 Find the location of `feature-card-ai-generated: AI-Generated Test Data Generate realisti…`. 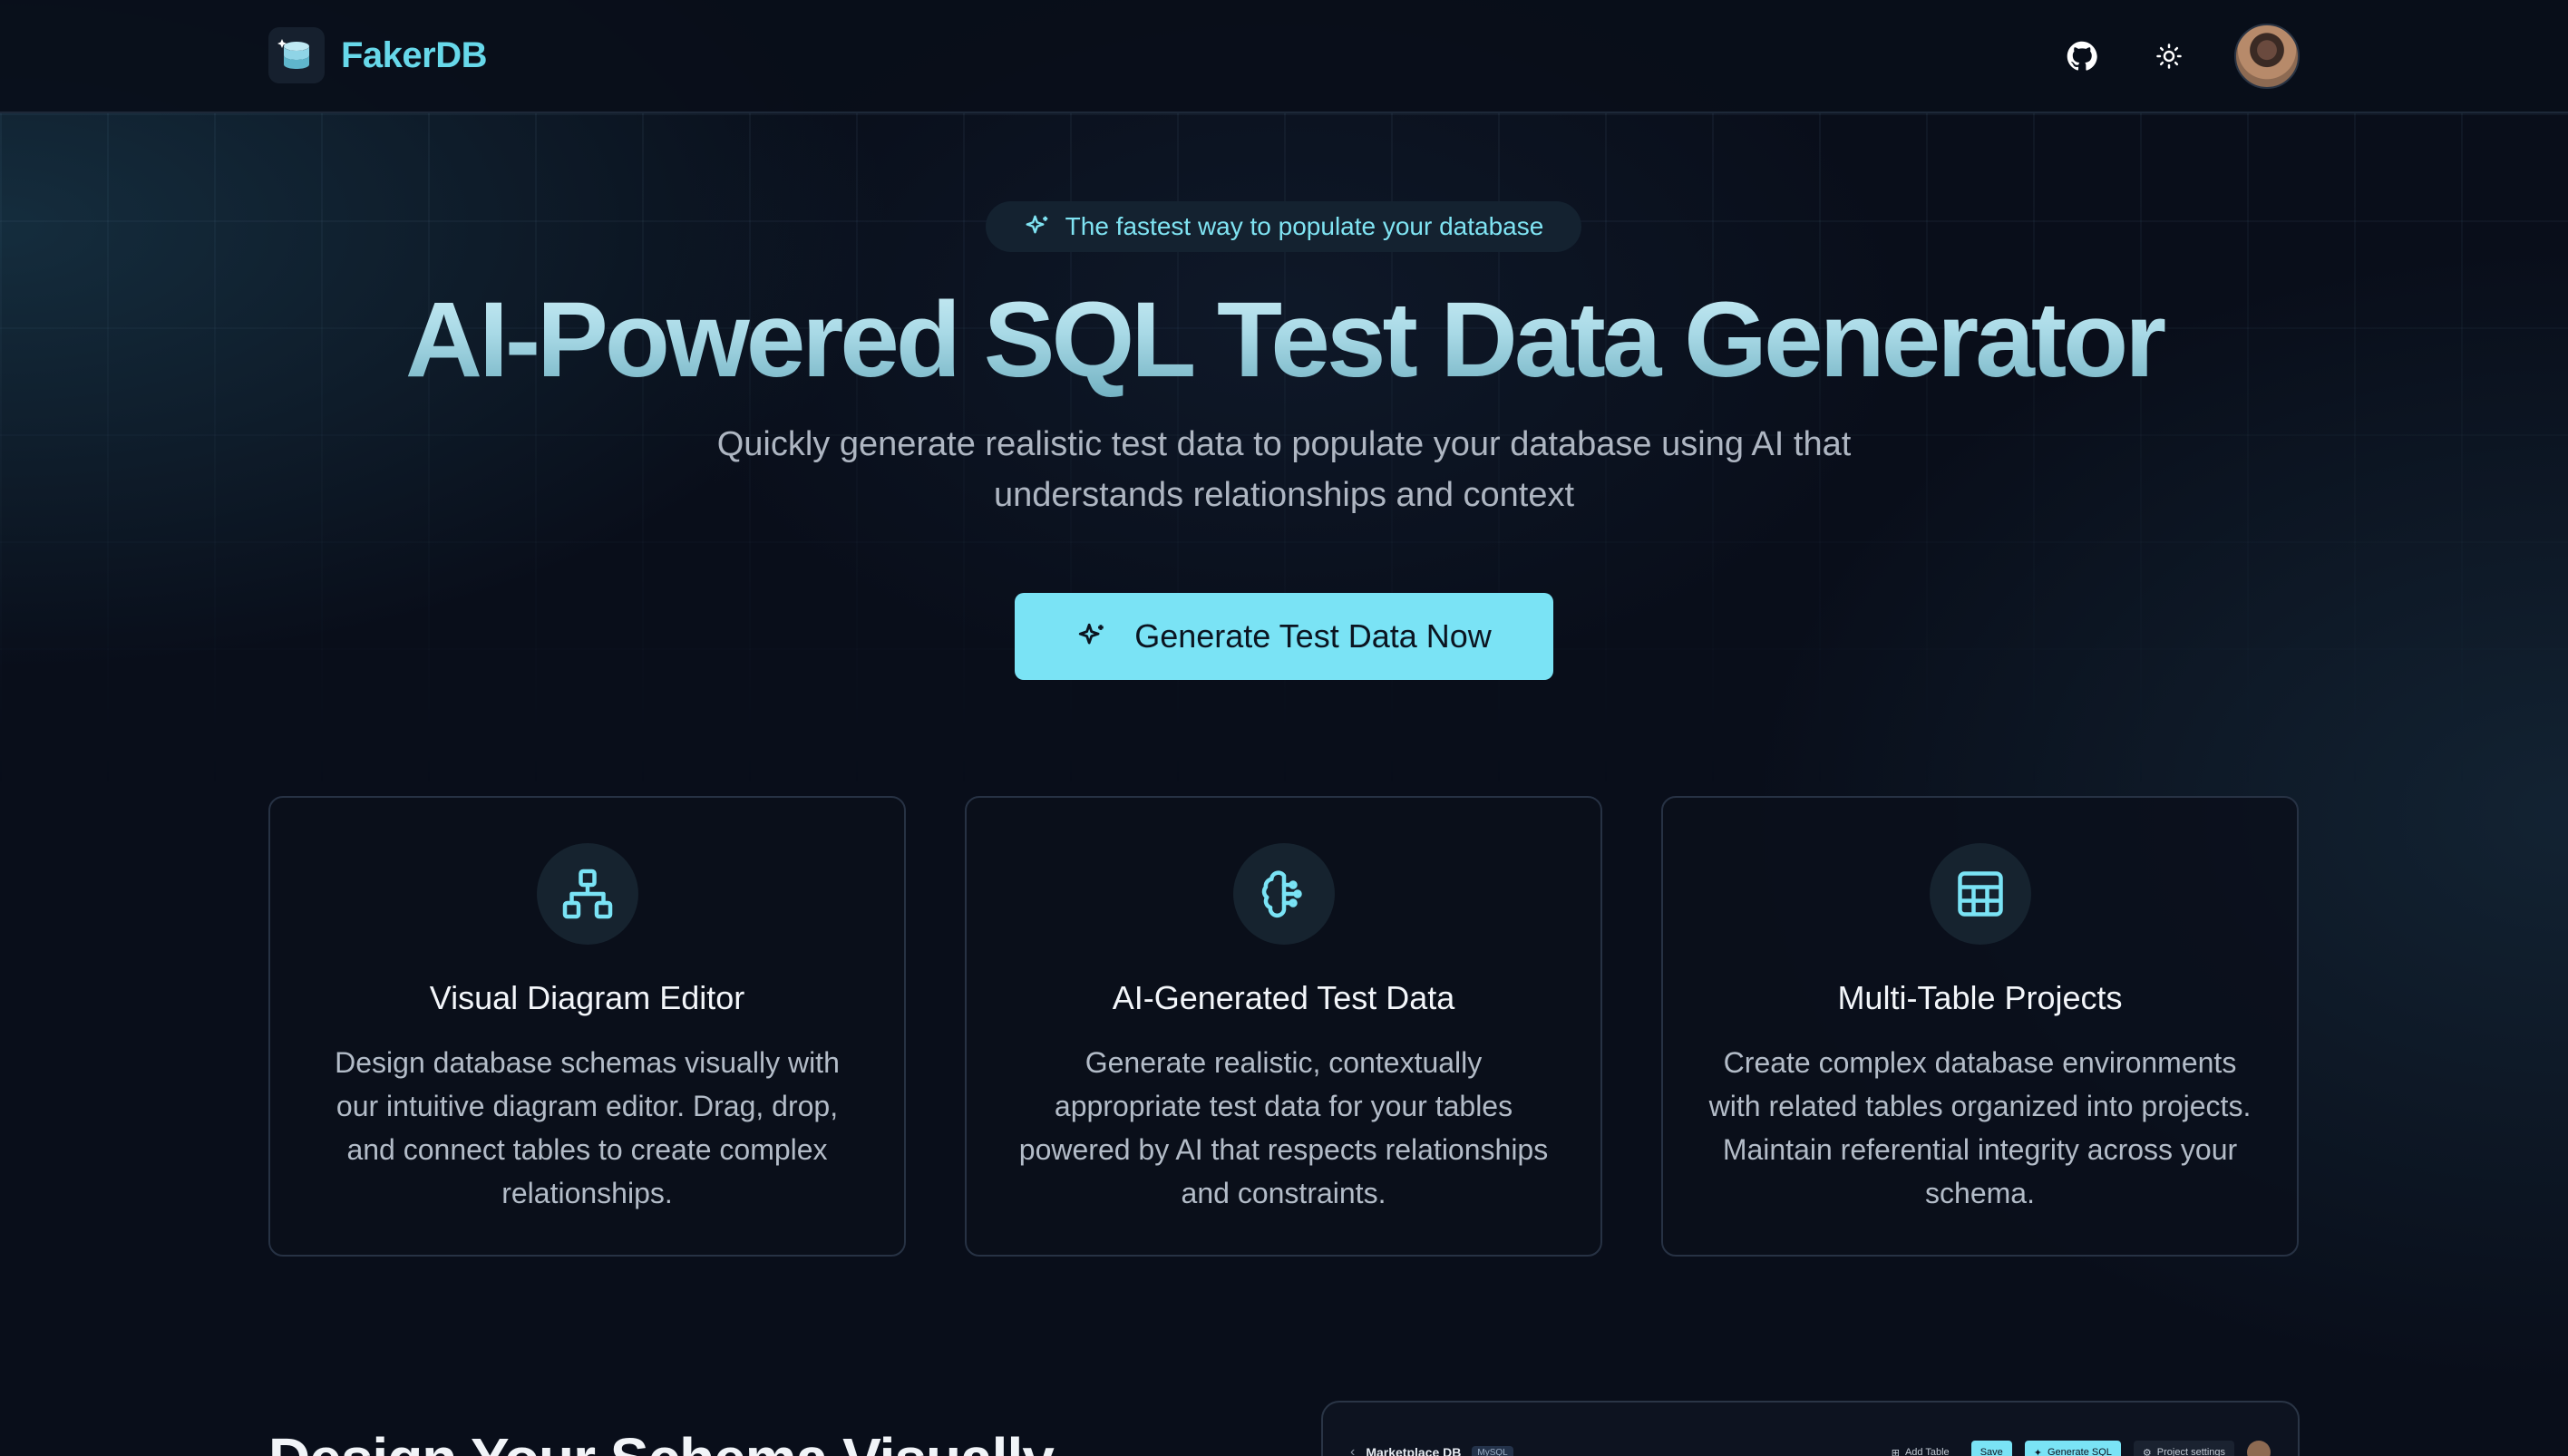

feature-card-ai-generated: AI-Generated Test Data Generate realisti… is located at coordinates (1283, 1026).